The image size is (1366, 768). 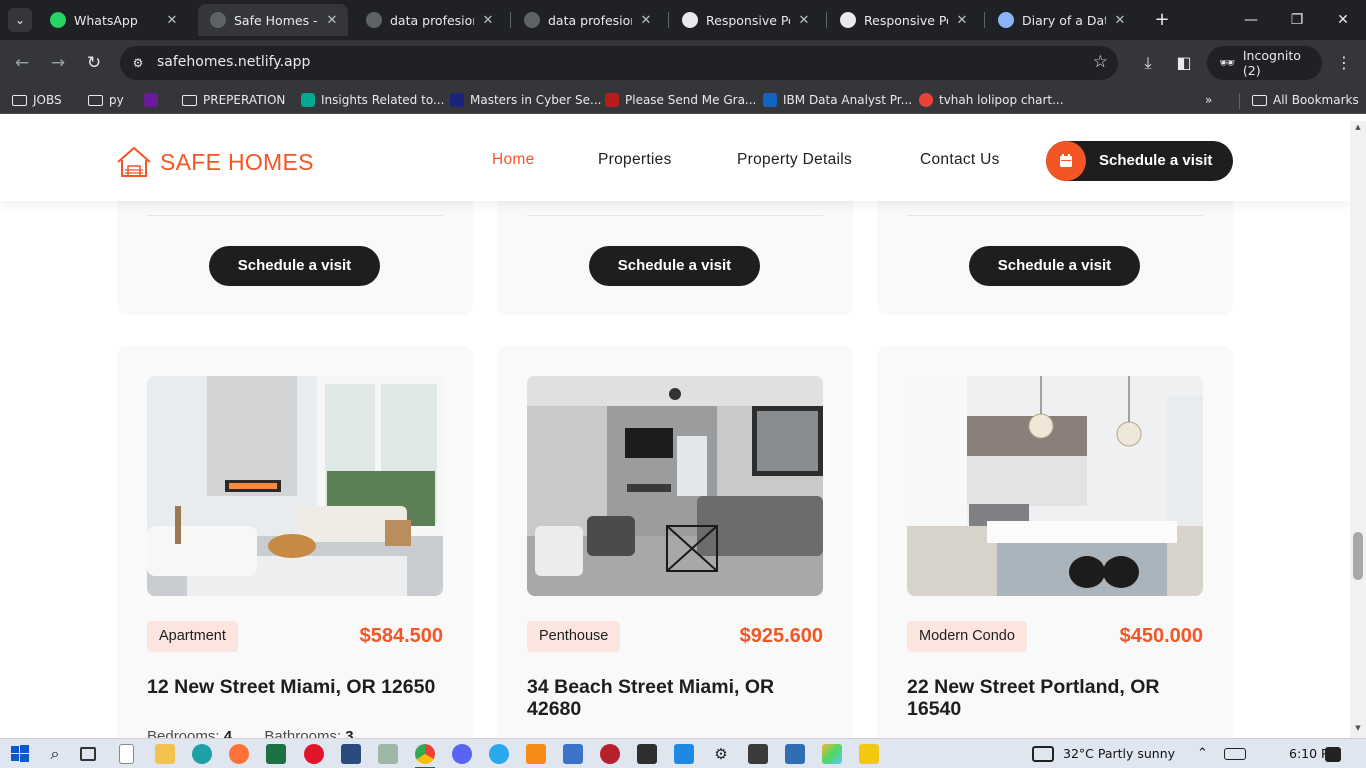 What do you see at coordinates (536, 754) in the screenshot?
I see `vlc-icon` at bounding box center [536, 754].